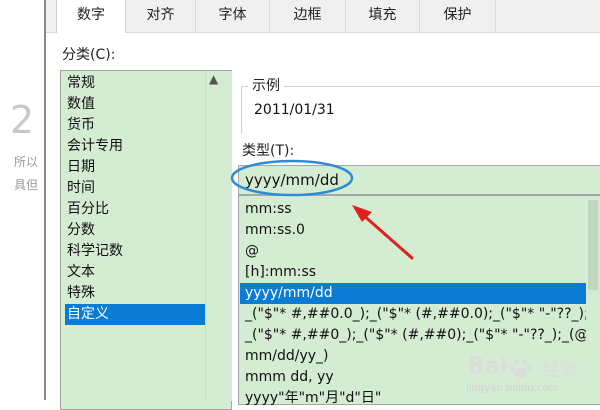 The width and height of the screenshot is (600, 410). What do you see at coordinates (419, 180) in the screenshot?
I see `type-input: yyyy/mm/dd` at bounding box center [419, 180].